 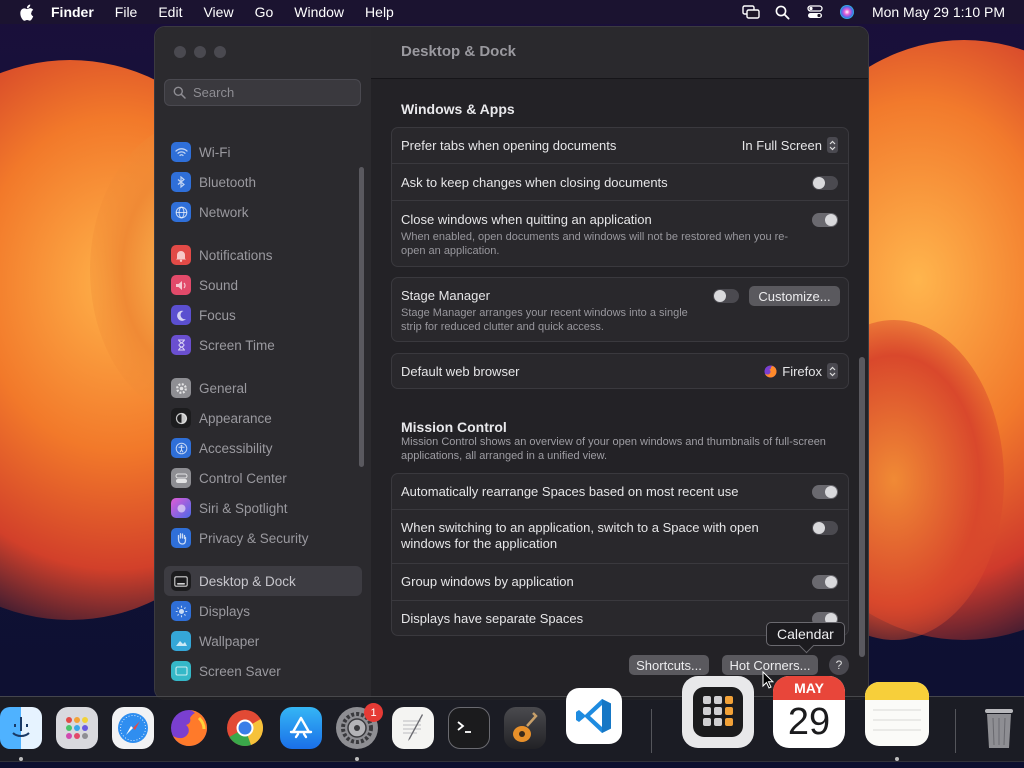 What do you see at coordinates (263, 508) in the screenshot?
I see `sidebar-item-siri-spotlight: Siri & Spotlight` at bounding box center [263, 508].